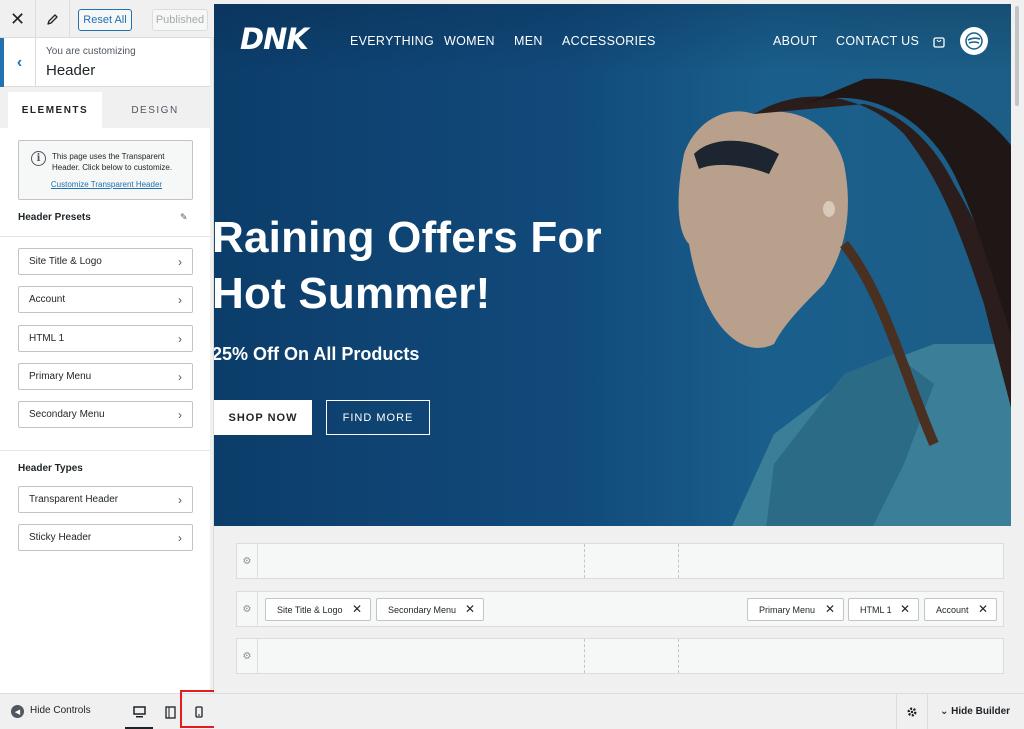 This screenshot has height=729, width=1024. Describe the element at coordinates (620, 561) in the screenshot. I see `builder-row-top: ⚙` at that location.